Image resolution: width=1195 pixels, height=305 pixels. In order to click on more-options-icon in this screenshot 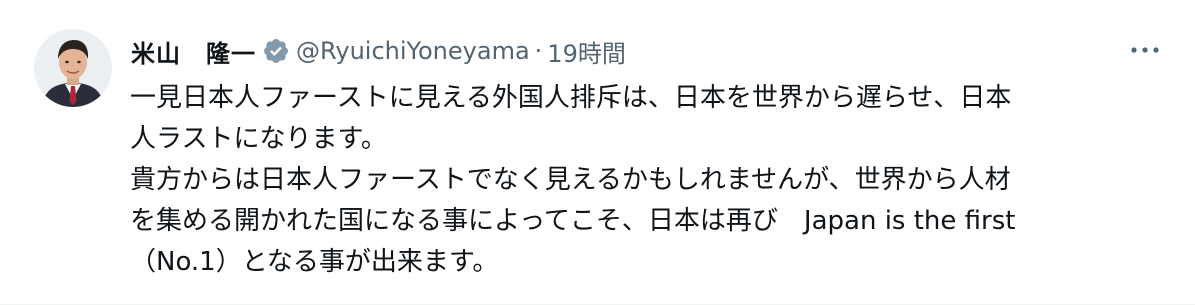, I will do `click(1145, 50)`.